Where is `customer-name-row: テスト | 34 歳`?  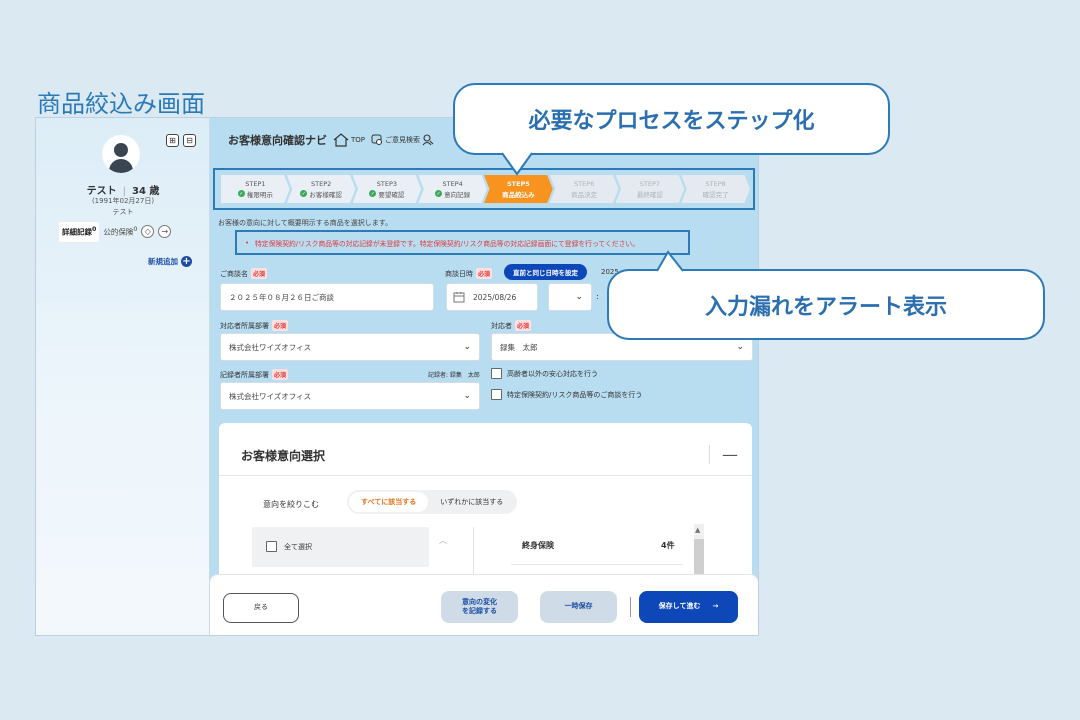 customer-name-row: テスト | 34 歳 is located at coordinates (123, 189).